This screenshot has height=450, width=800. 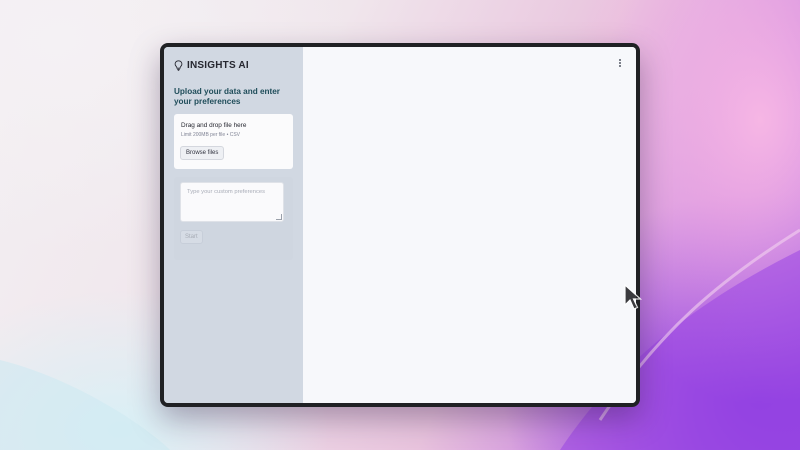 I want to click on app-brand: INSIGHTS AI, so click(x=233, y=65).